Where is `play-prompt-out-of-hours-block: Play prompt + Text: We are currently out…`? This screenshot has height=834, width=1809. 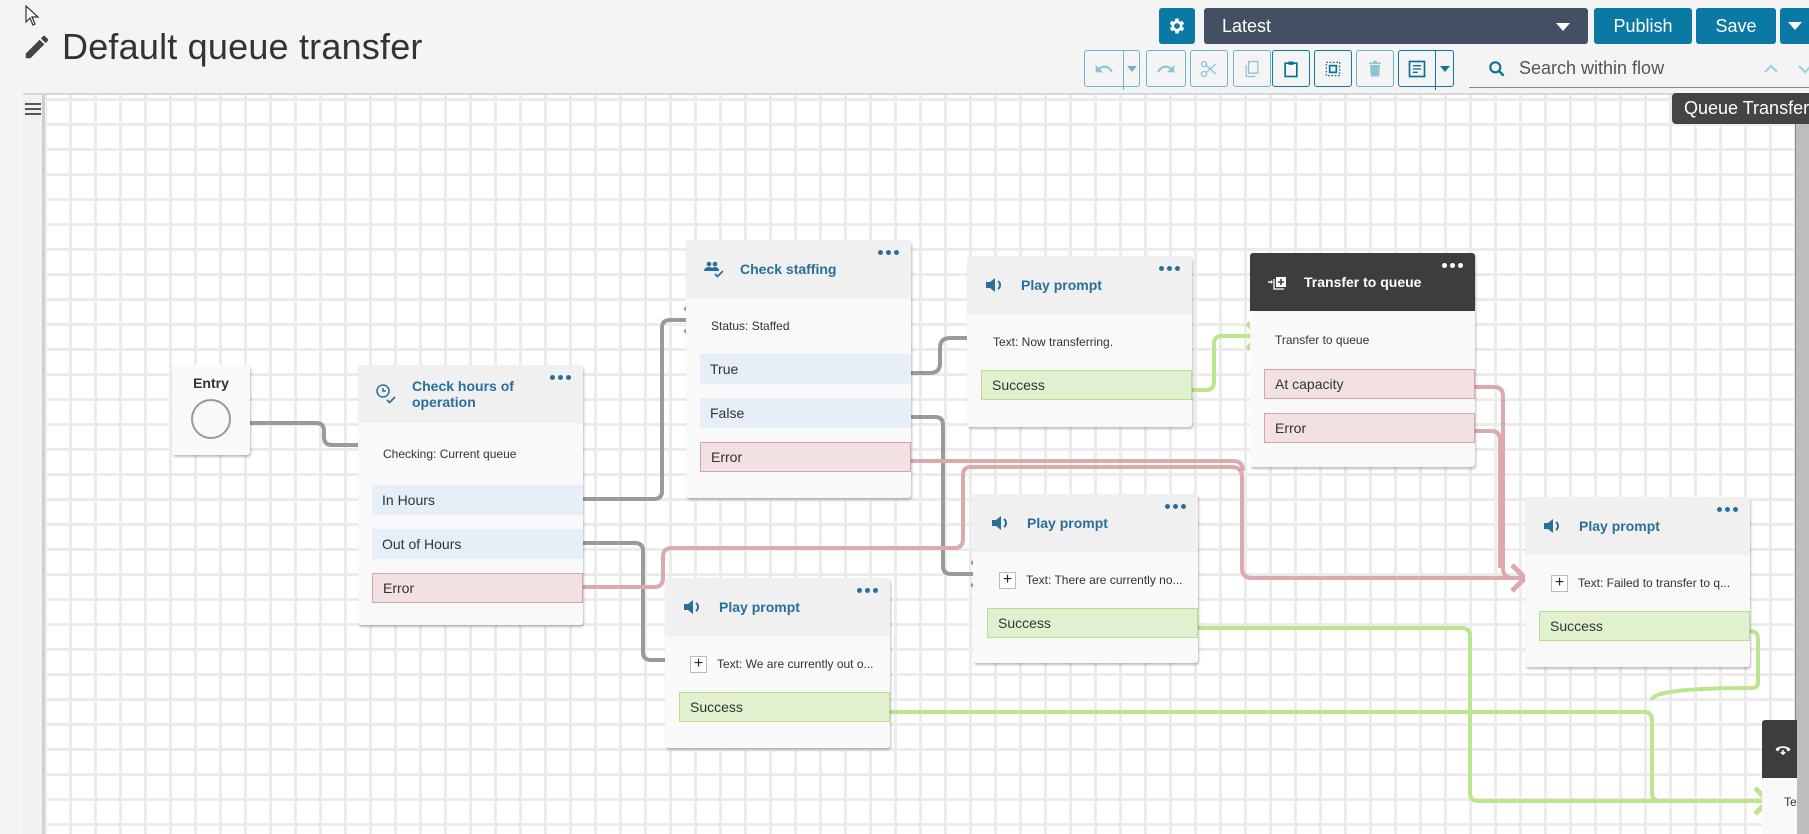
play-prompt-out-of-hours-block: Play prompt + Text: We are currently out… is located at coordinates (777, 663).